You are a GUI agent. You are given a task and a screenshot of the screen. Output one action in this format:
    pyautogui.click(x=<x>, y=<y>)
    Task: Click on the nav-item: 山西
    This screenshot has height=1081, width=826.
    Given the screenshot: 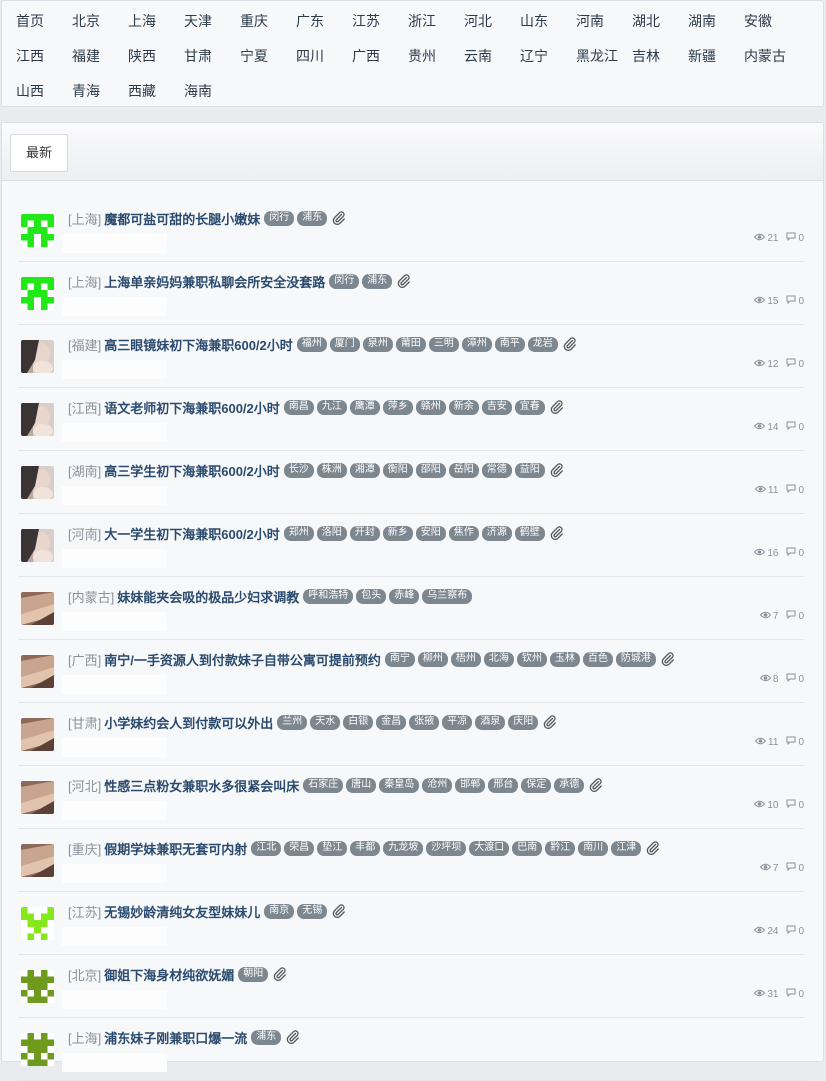 What is the action you would take?
    pyautogui.click(x=30, y=91)
    